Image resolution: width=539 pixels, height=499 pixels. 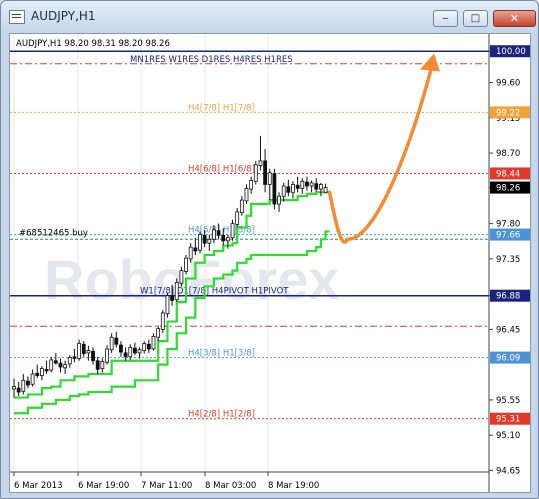 I want to click on time-tick-label: 6 Mar 19:00, so click(x=103, y=486).